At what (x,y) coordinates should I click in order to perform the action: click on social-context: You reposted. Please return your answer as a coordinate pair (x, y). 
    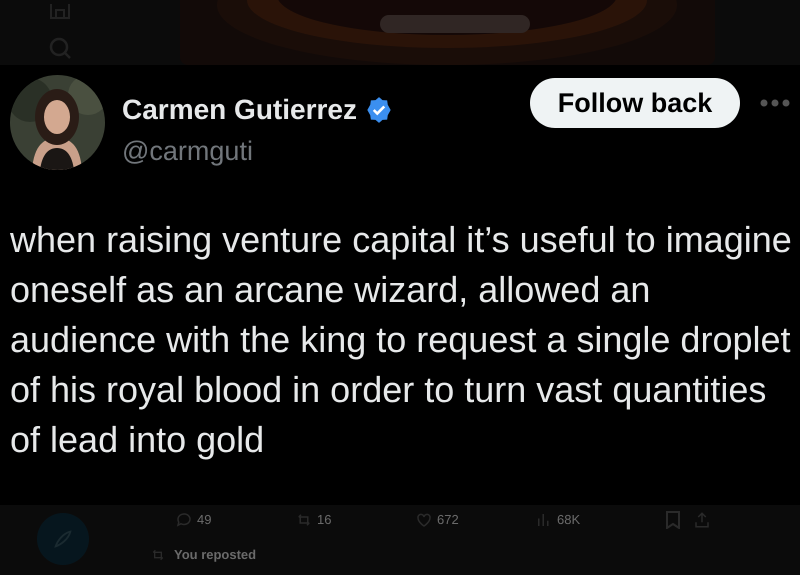
    Looking at the image, I should click on (215, 555).